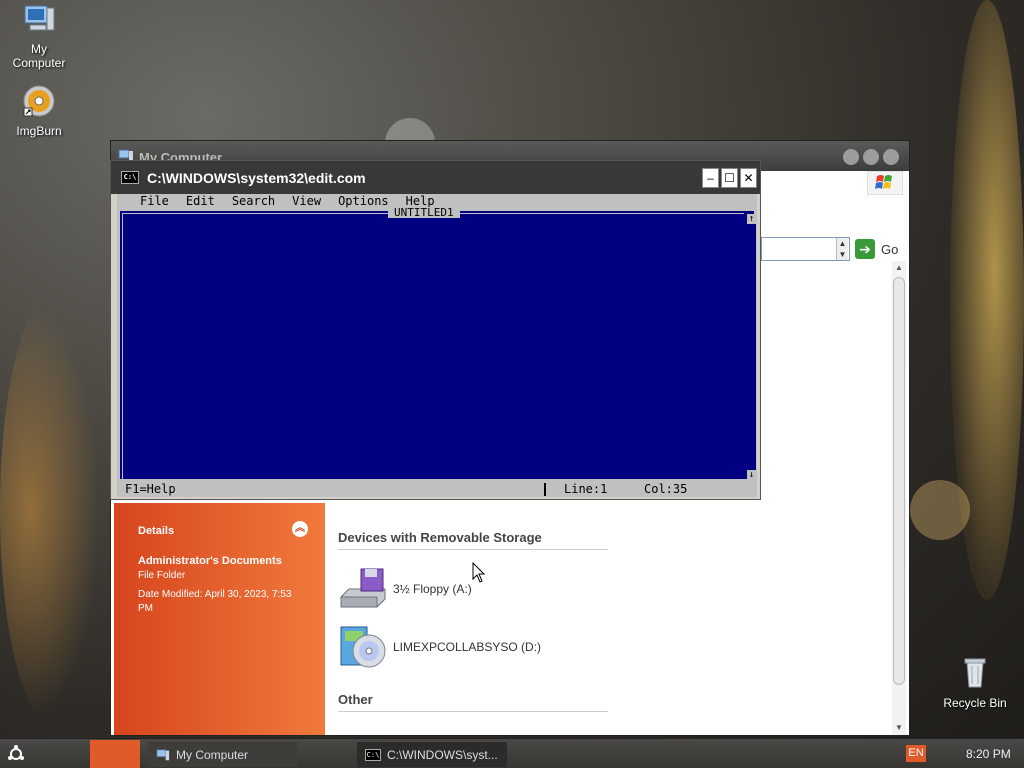 The image size is (1024, 768). I want to click on quick-launch-area, so click(115, 754).